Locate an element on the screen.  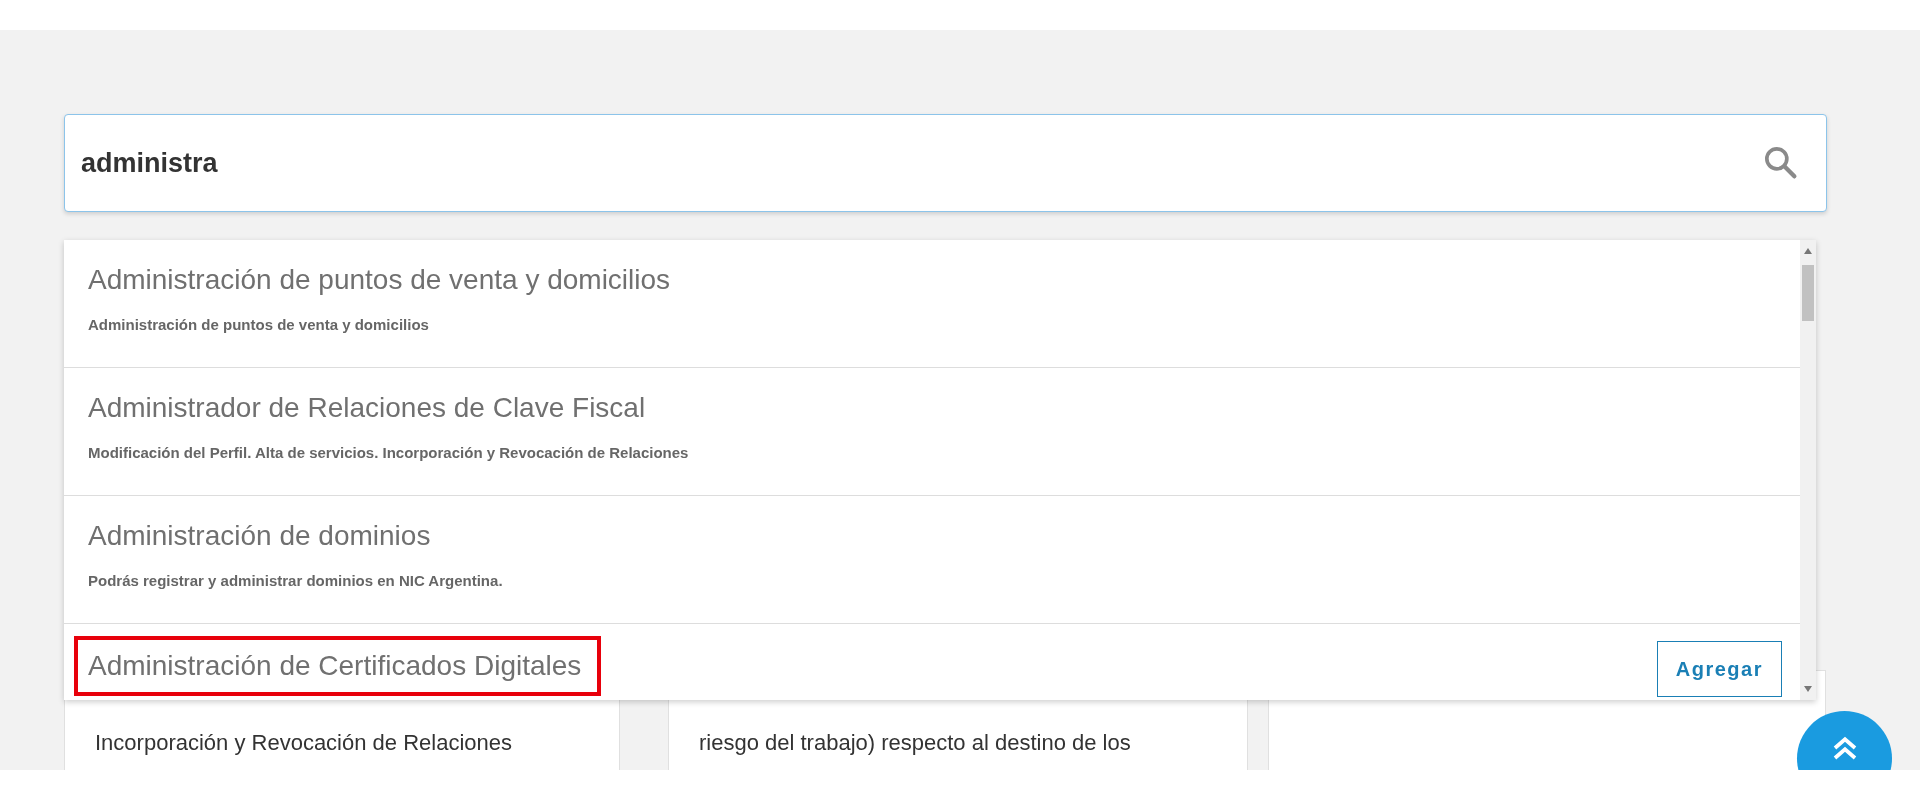
scroll-up-icon is located at coordinates (1808, 251).